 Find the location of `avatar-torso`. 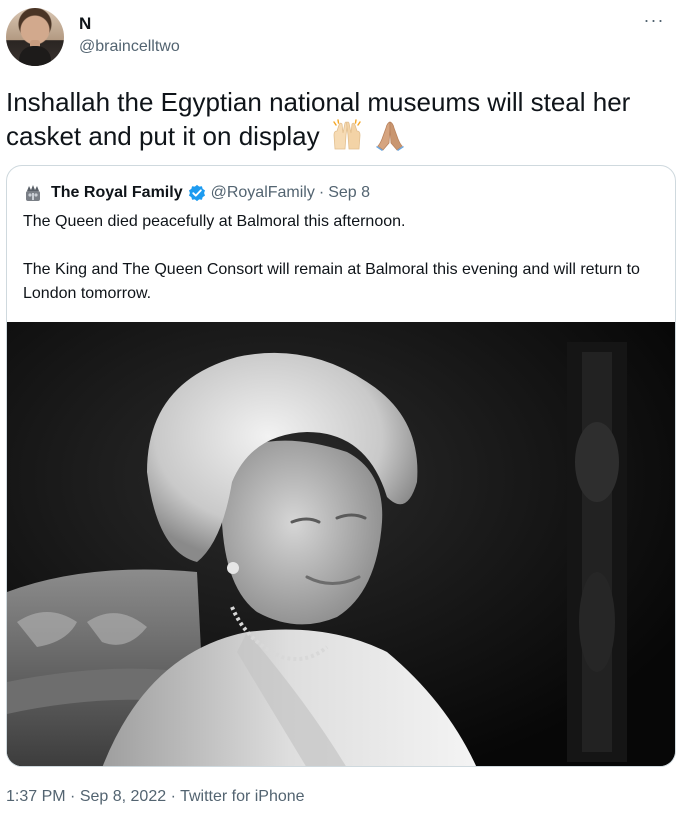

avatar-torso is located at coordinates (35, 56).